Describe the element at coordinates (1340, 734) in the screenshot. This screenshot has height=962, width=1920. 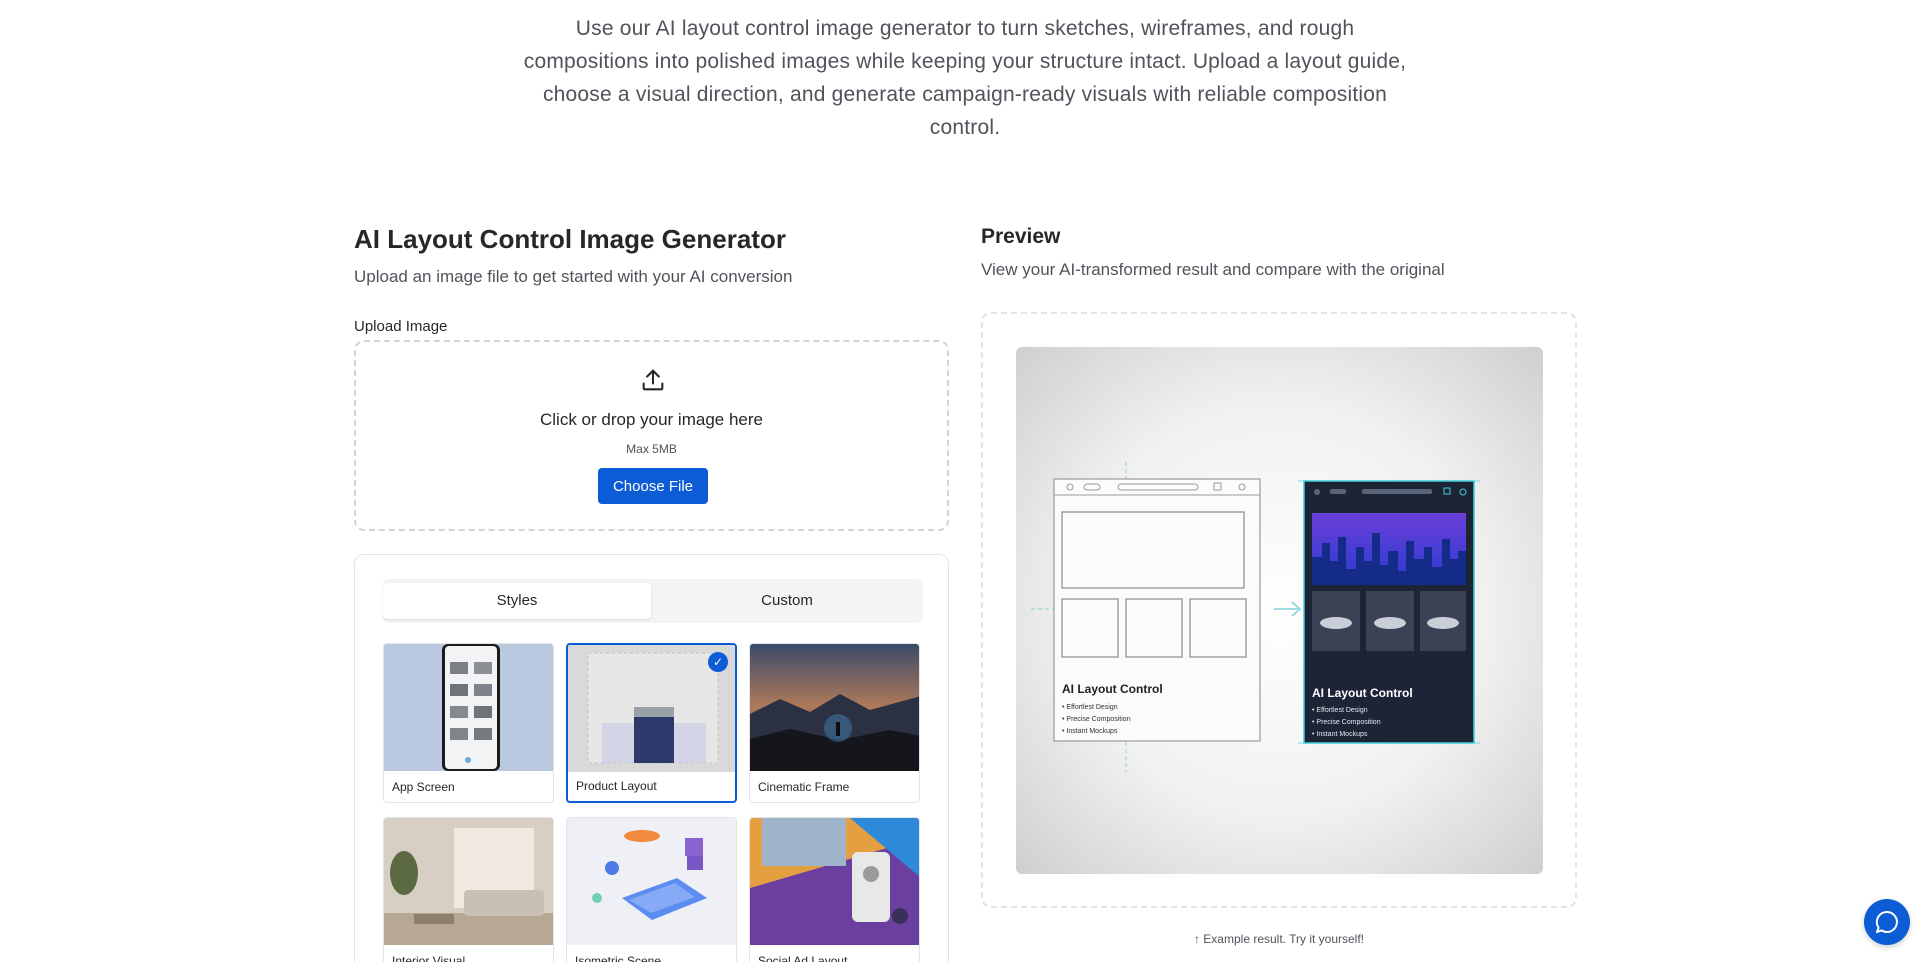
I see `rendered-bullet: • Instant Mockups` at that location.